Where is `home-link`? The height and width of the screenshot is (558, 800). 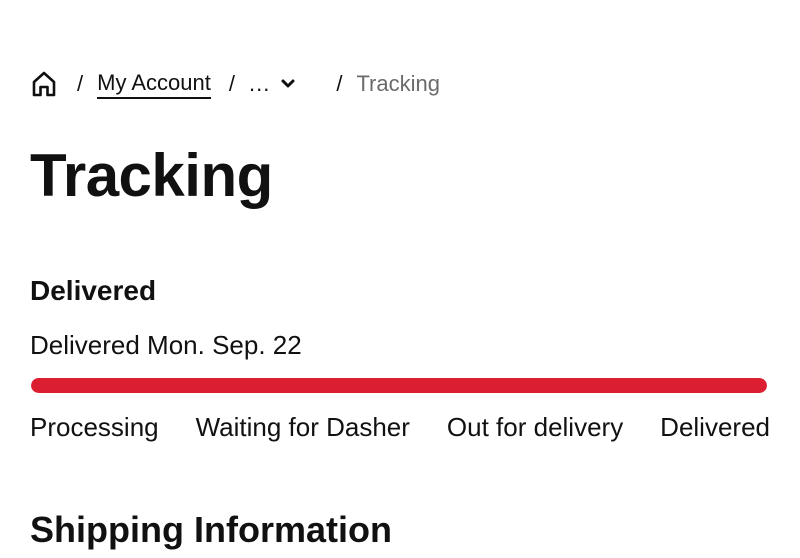
home-link is located at coordinates (45, 84).